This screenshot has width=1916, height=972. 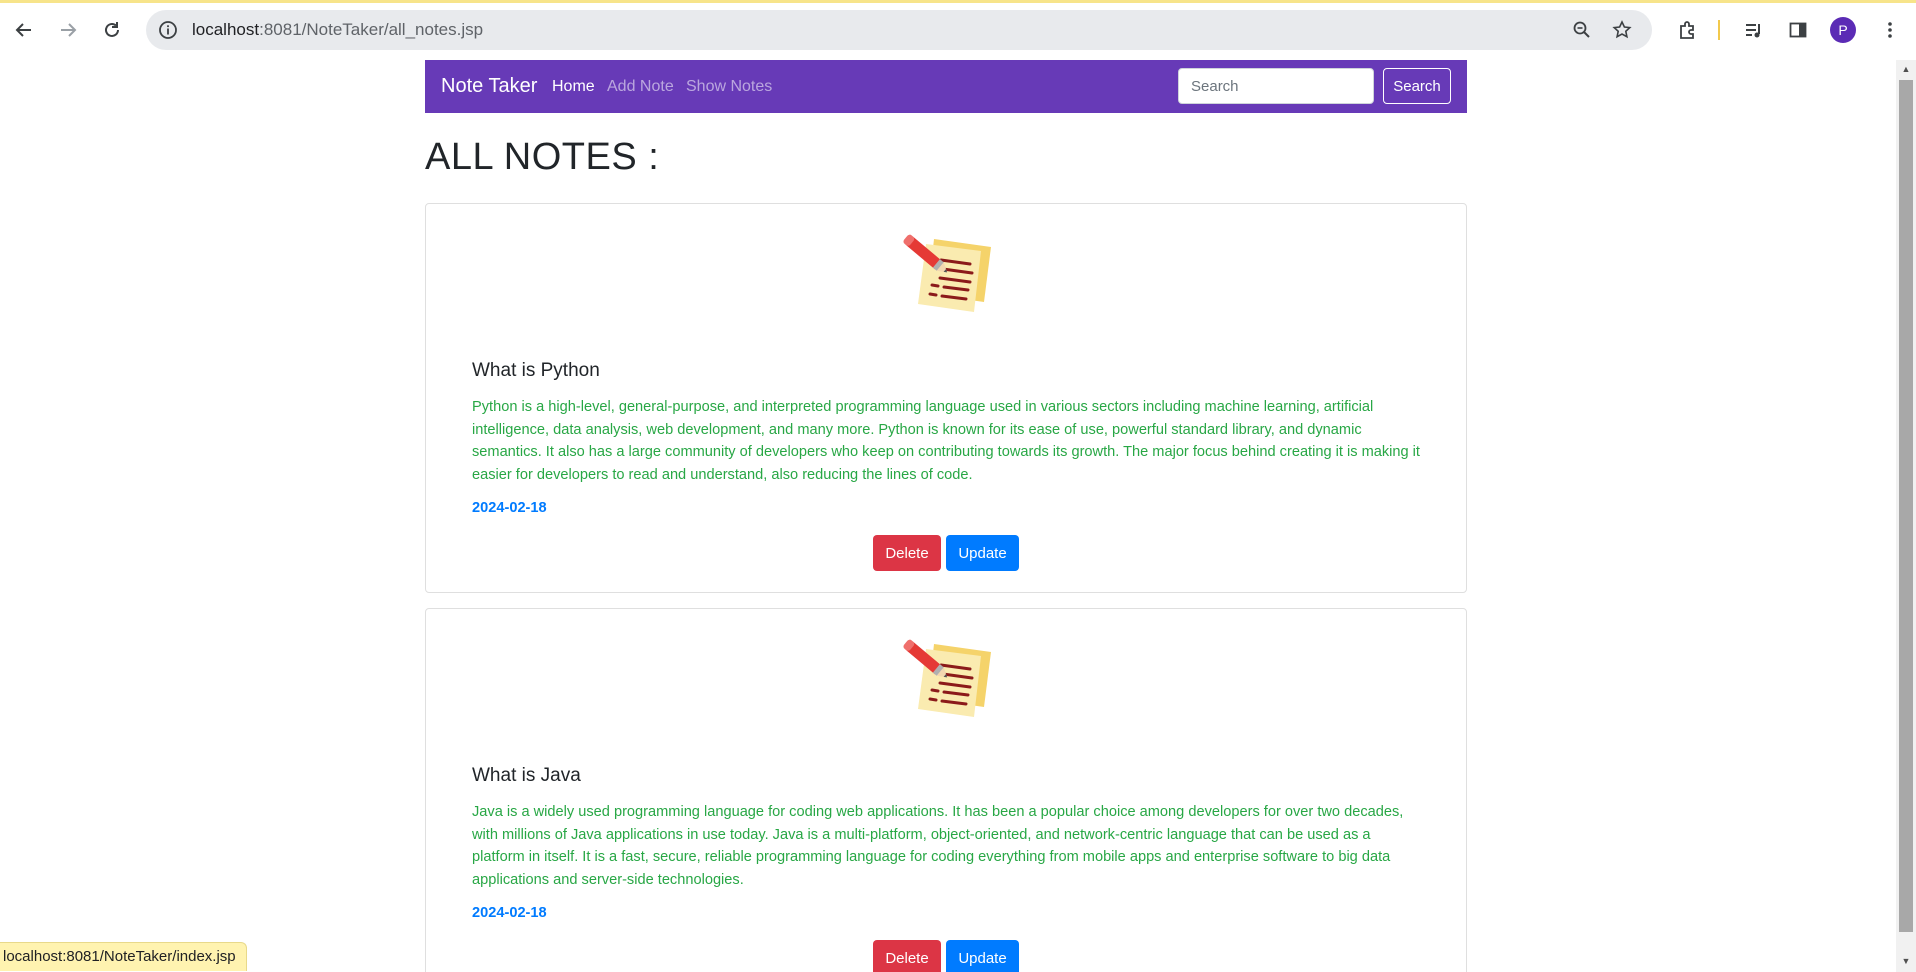 What do you see at coordinates (1906, 961) in the screenshot?
I see `scroll-down-arrow-icon: ▼` at bounding box center [1906, 961].